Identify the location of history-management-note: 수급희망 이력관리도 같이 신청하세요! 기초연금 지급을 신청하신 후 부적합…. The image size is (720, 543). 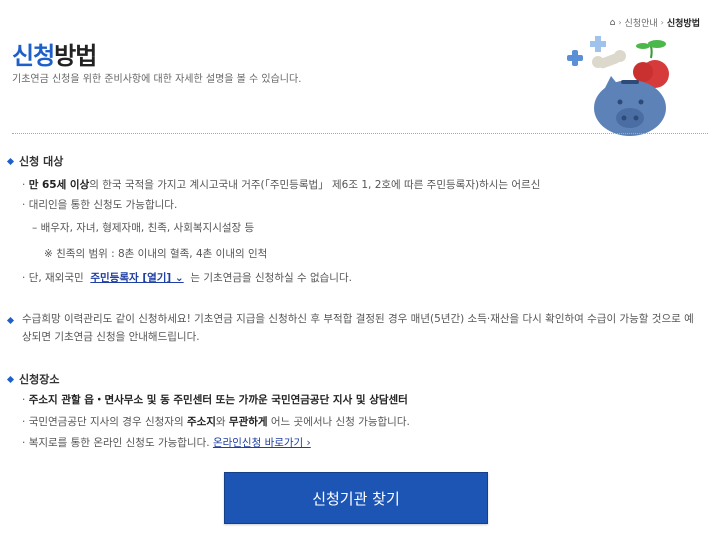
(358, 328).